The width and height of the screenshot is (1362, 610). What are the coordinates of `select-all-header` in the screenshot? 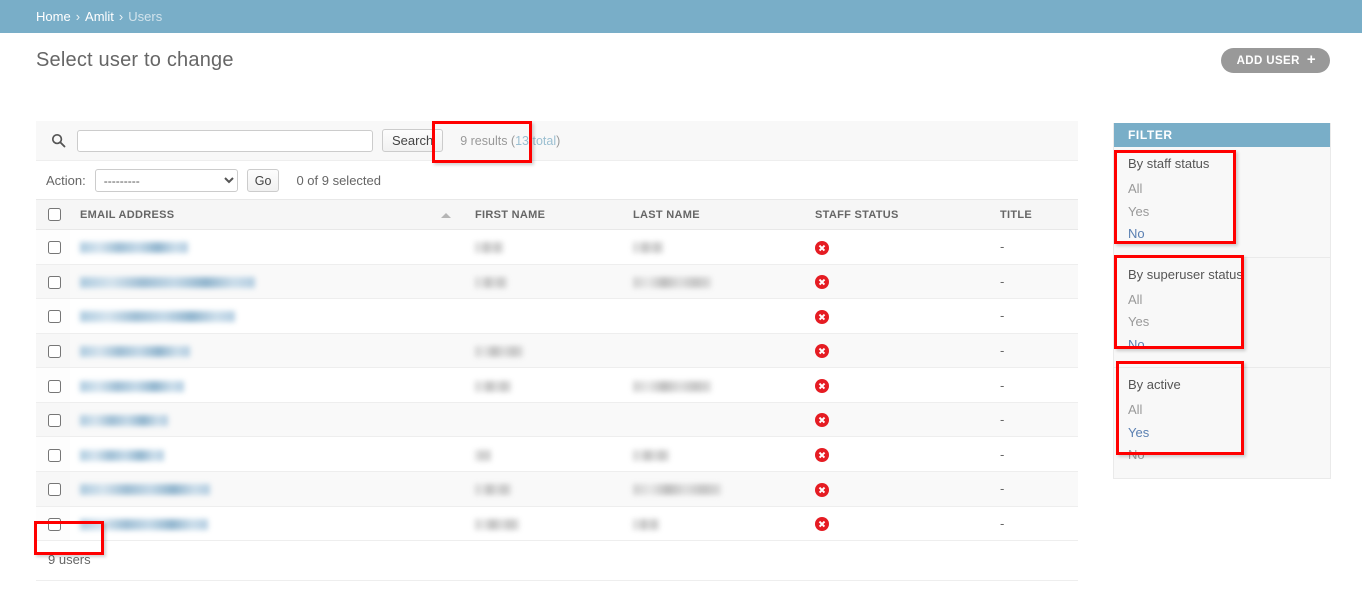 It's located at (53, 214).